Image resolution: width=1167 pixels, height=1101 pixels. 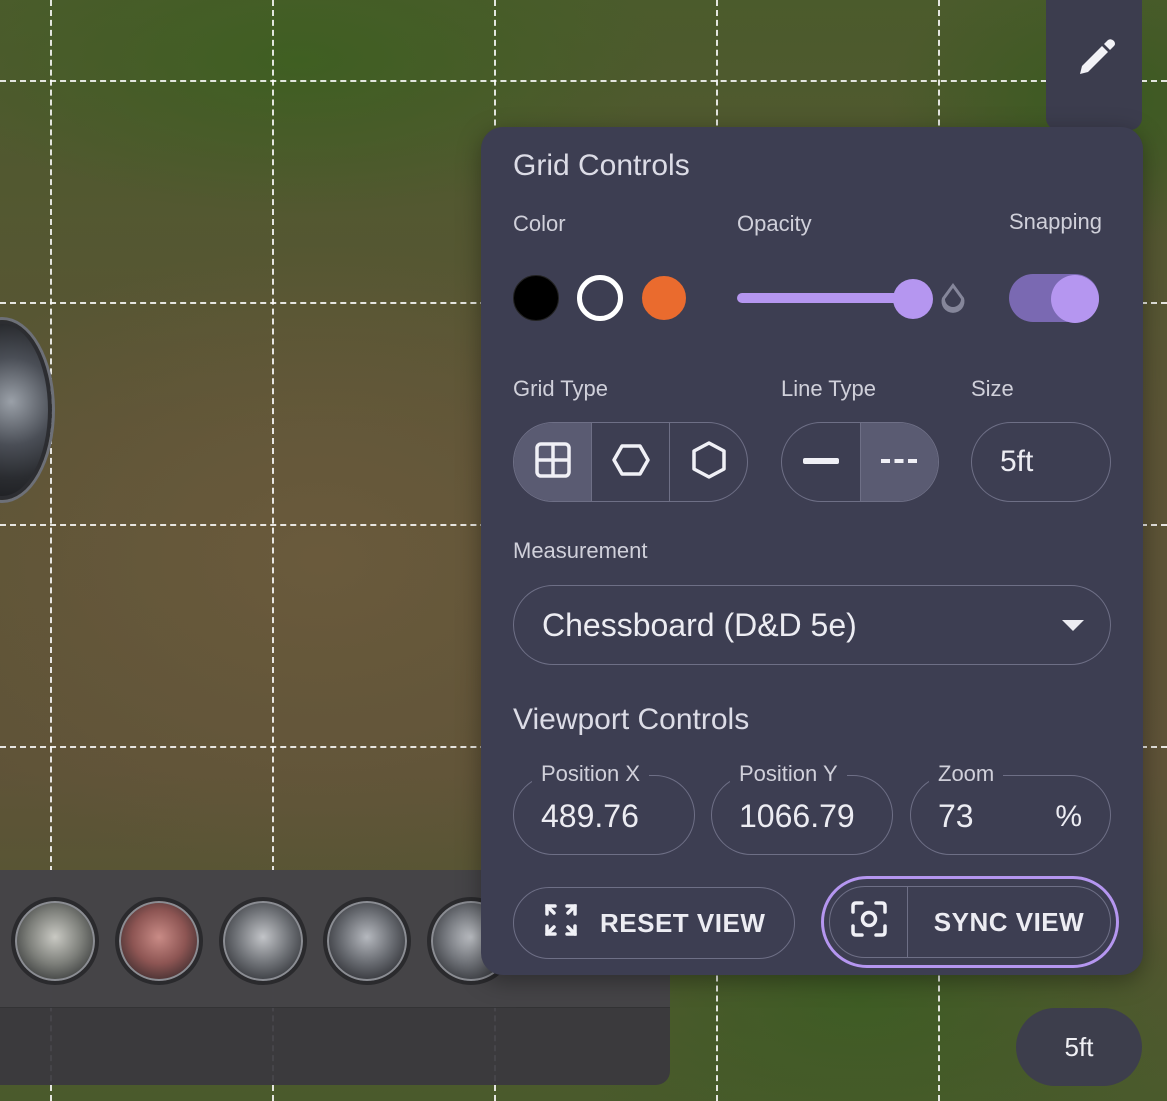 I want to click on hex-flat-icon, so click(x=630, y=462).